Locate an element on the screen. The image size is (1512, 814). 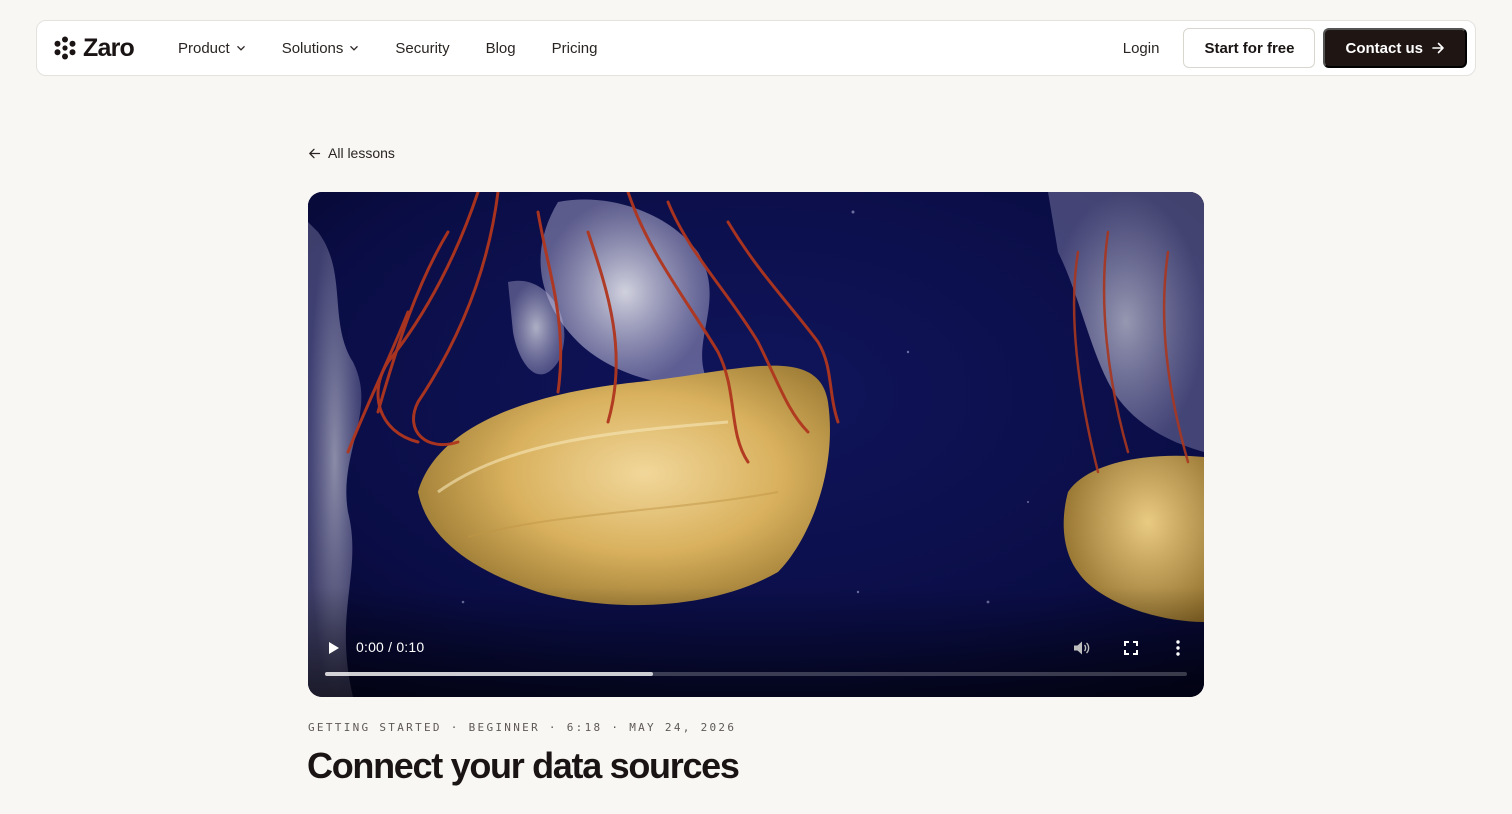
primary-nav: Product Solutions Security Blog Pricing is located at coordinates (388, 48).